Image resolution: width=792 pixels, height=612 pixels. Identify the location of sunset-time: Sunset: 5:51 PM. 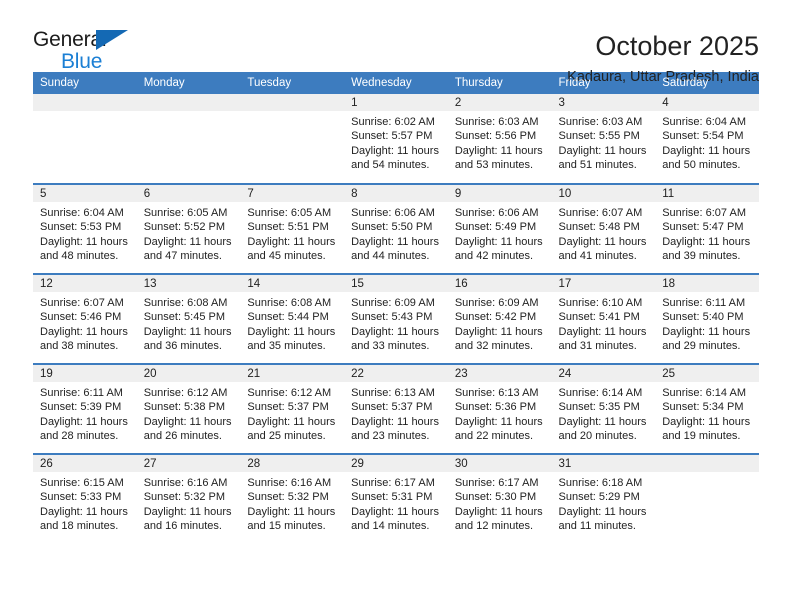
(288, 227).